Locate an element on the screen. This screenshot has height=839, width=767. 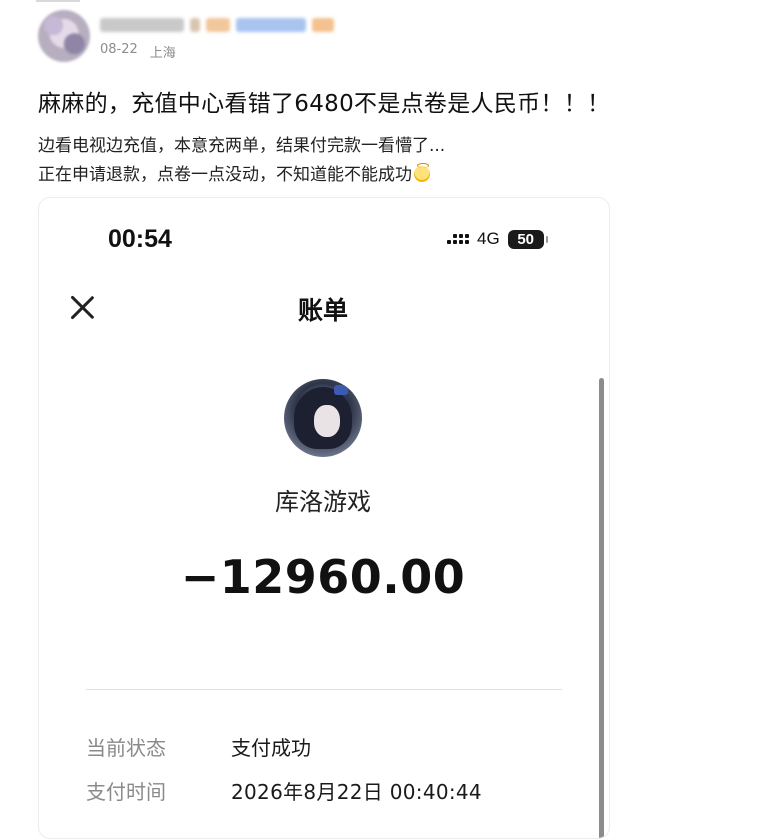
divider is located at coordinates (324, 689).